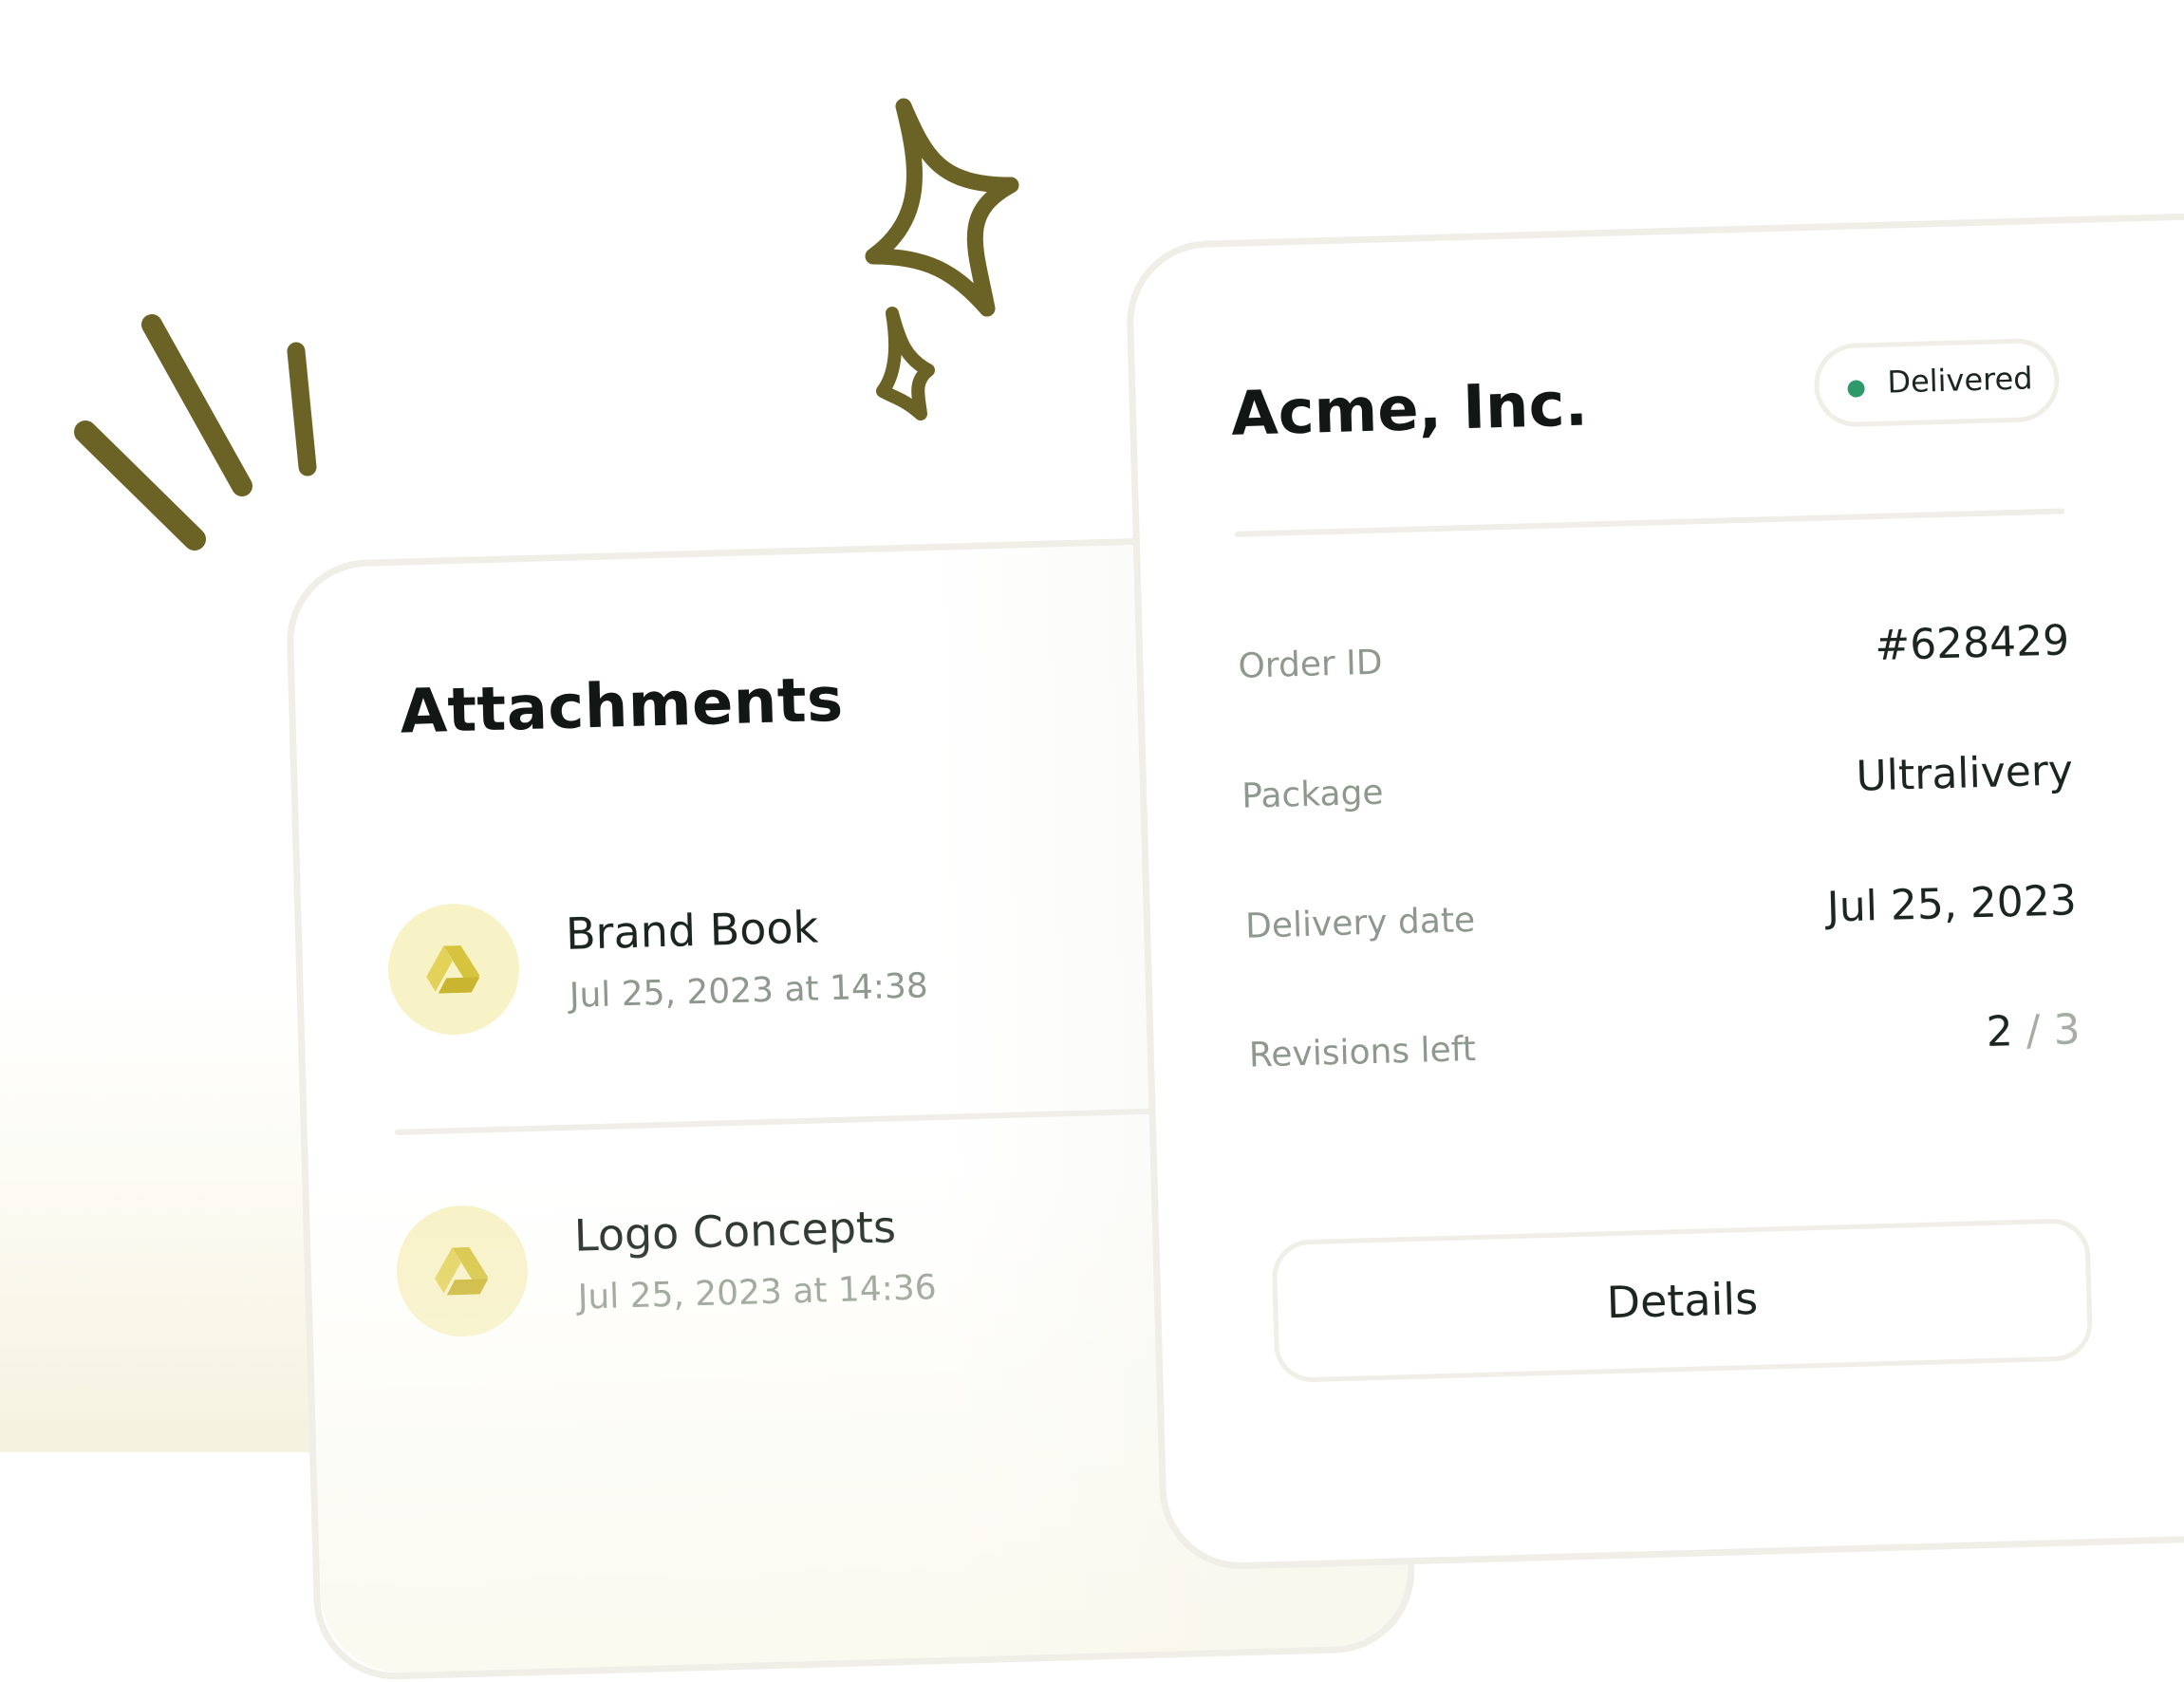 The image size is (2184, 1682). Describe the element at coordinates (757, 1293) in the screenshot. I see `attachment-date: Jul 25, 2023 at 14:36` at that location.